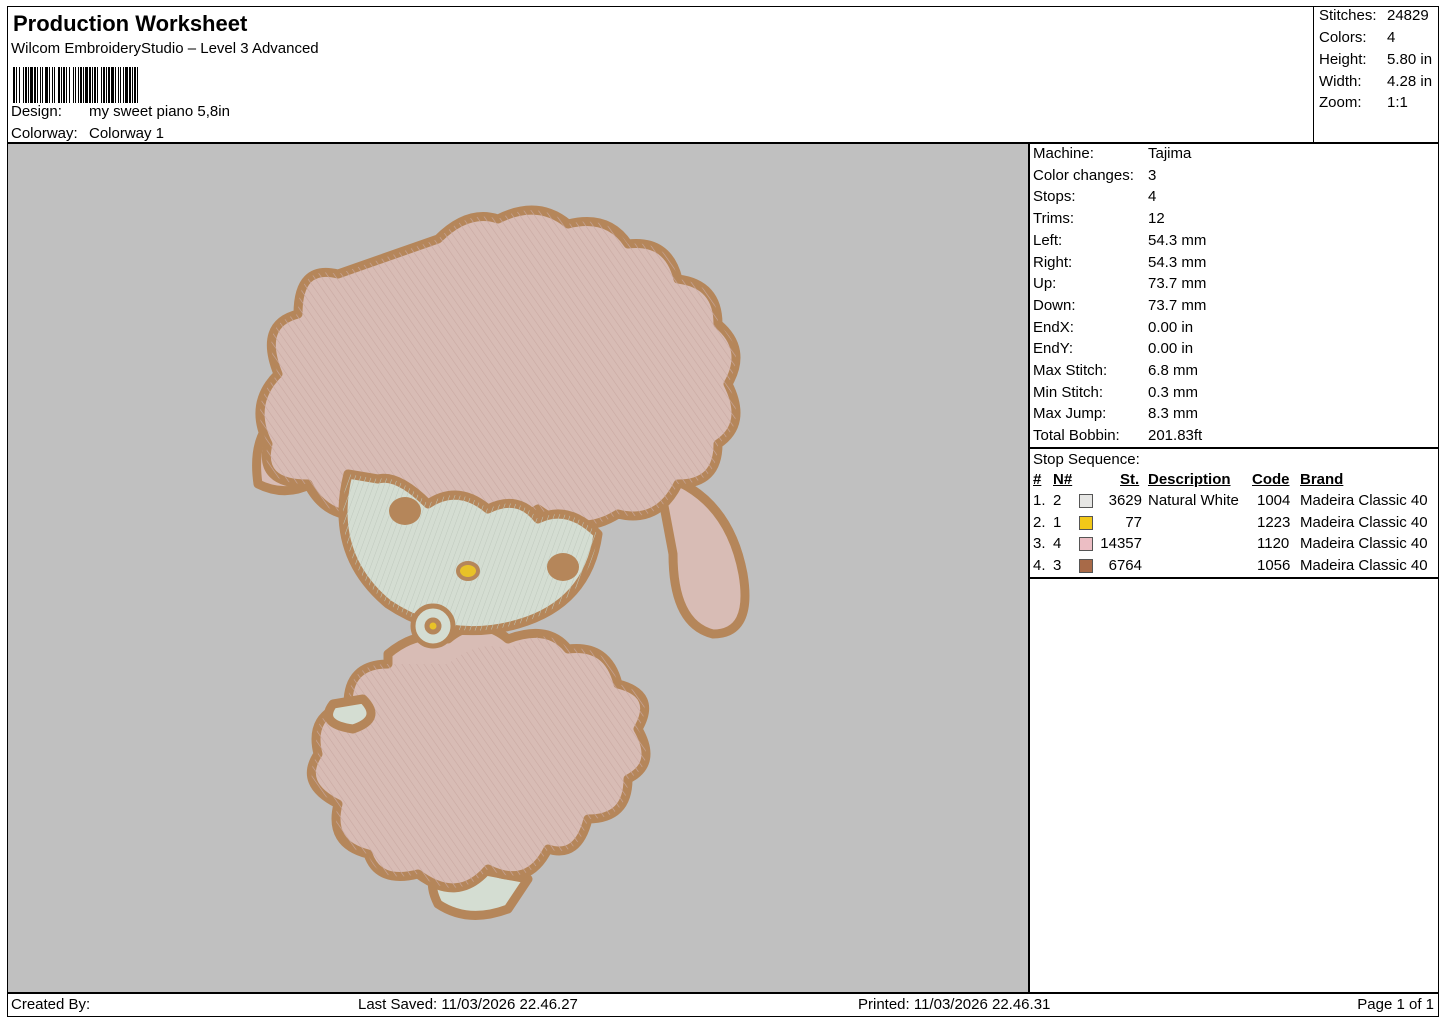  What do you see at coordinates (1119, 285) in the screenshot?
I see `info-row: Up: 73.7 mm` at bounding box center [1119, 285].